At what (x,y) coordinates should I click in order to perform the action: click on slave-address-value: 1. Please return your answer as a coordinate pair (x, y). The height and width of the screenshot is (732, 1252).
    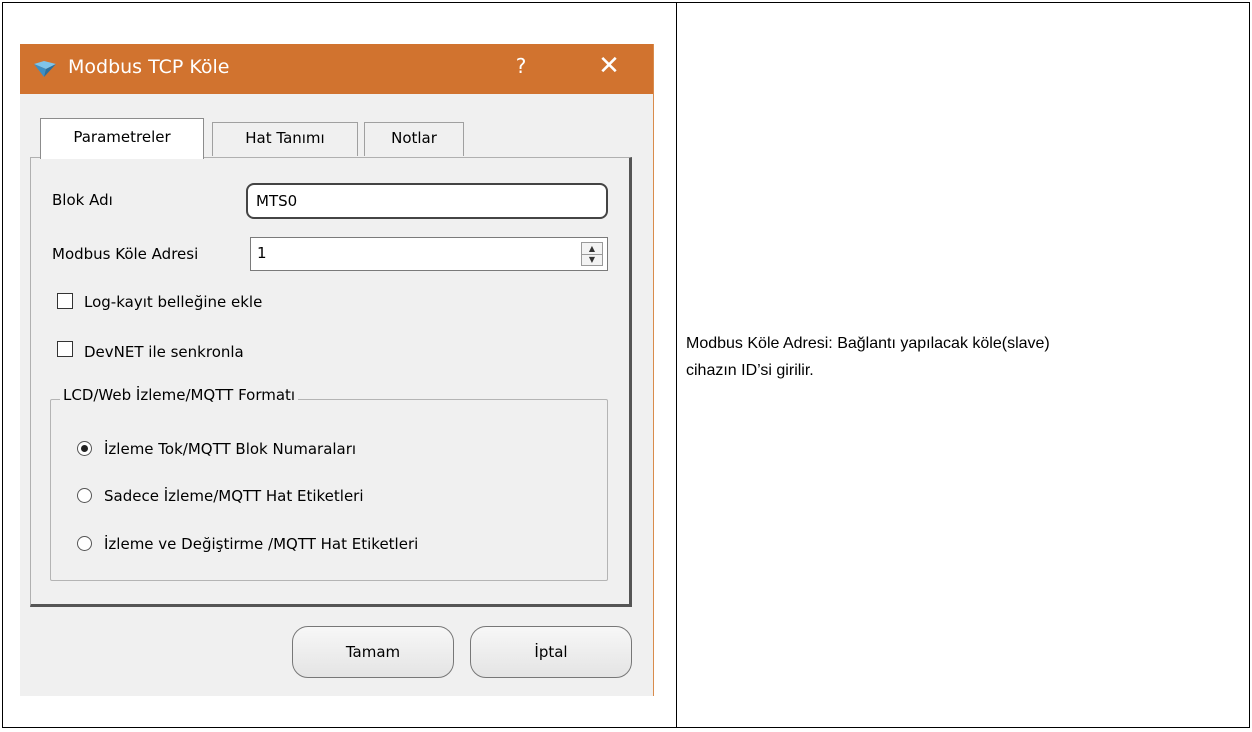
    Looking at the image, I should click on (262, 253).